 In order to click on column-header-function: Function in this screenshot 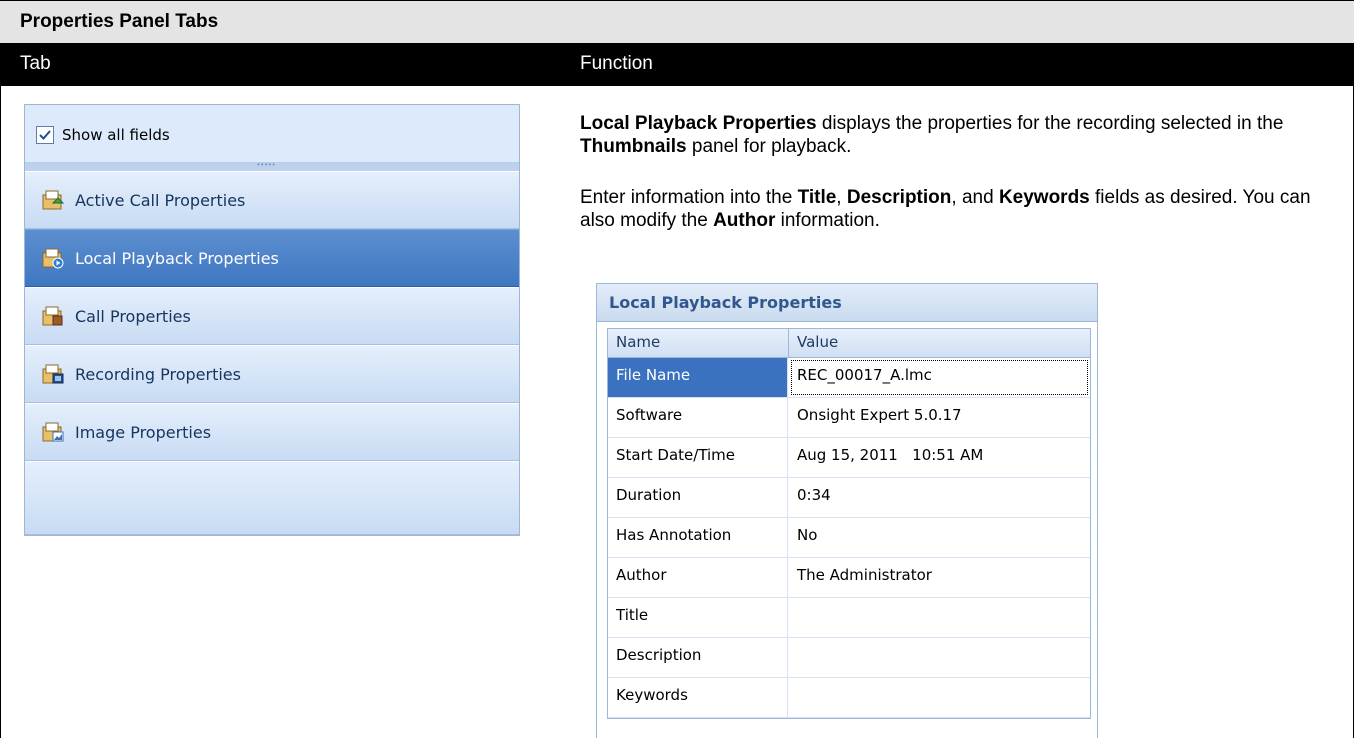, I will do `click(616, 63)`.